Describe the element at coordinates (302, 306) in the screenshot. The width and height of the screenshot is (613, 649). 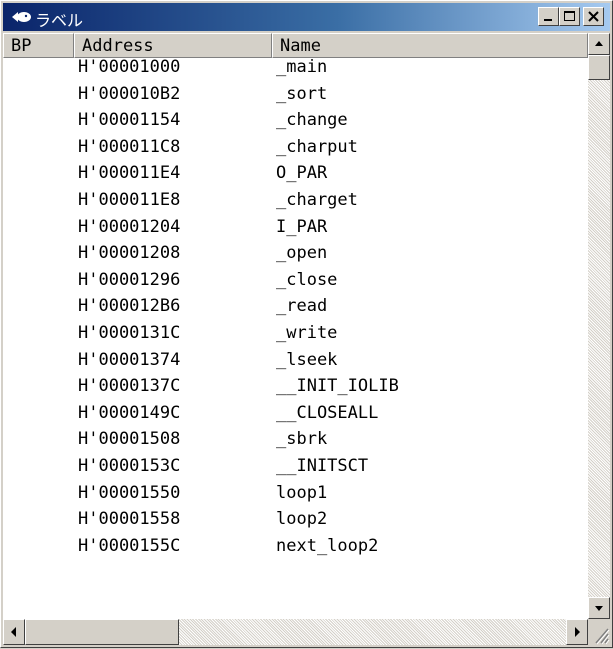
I see `name-cell: _read` at that location.